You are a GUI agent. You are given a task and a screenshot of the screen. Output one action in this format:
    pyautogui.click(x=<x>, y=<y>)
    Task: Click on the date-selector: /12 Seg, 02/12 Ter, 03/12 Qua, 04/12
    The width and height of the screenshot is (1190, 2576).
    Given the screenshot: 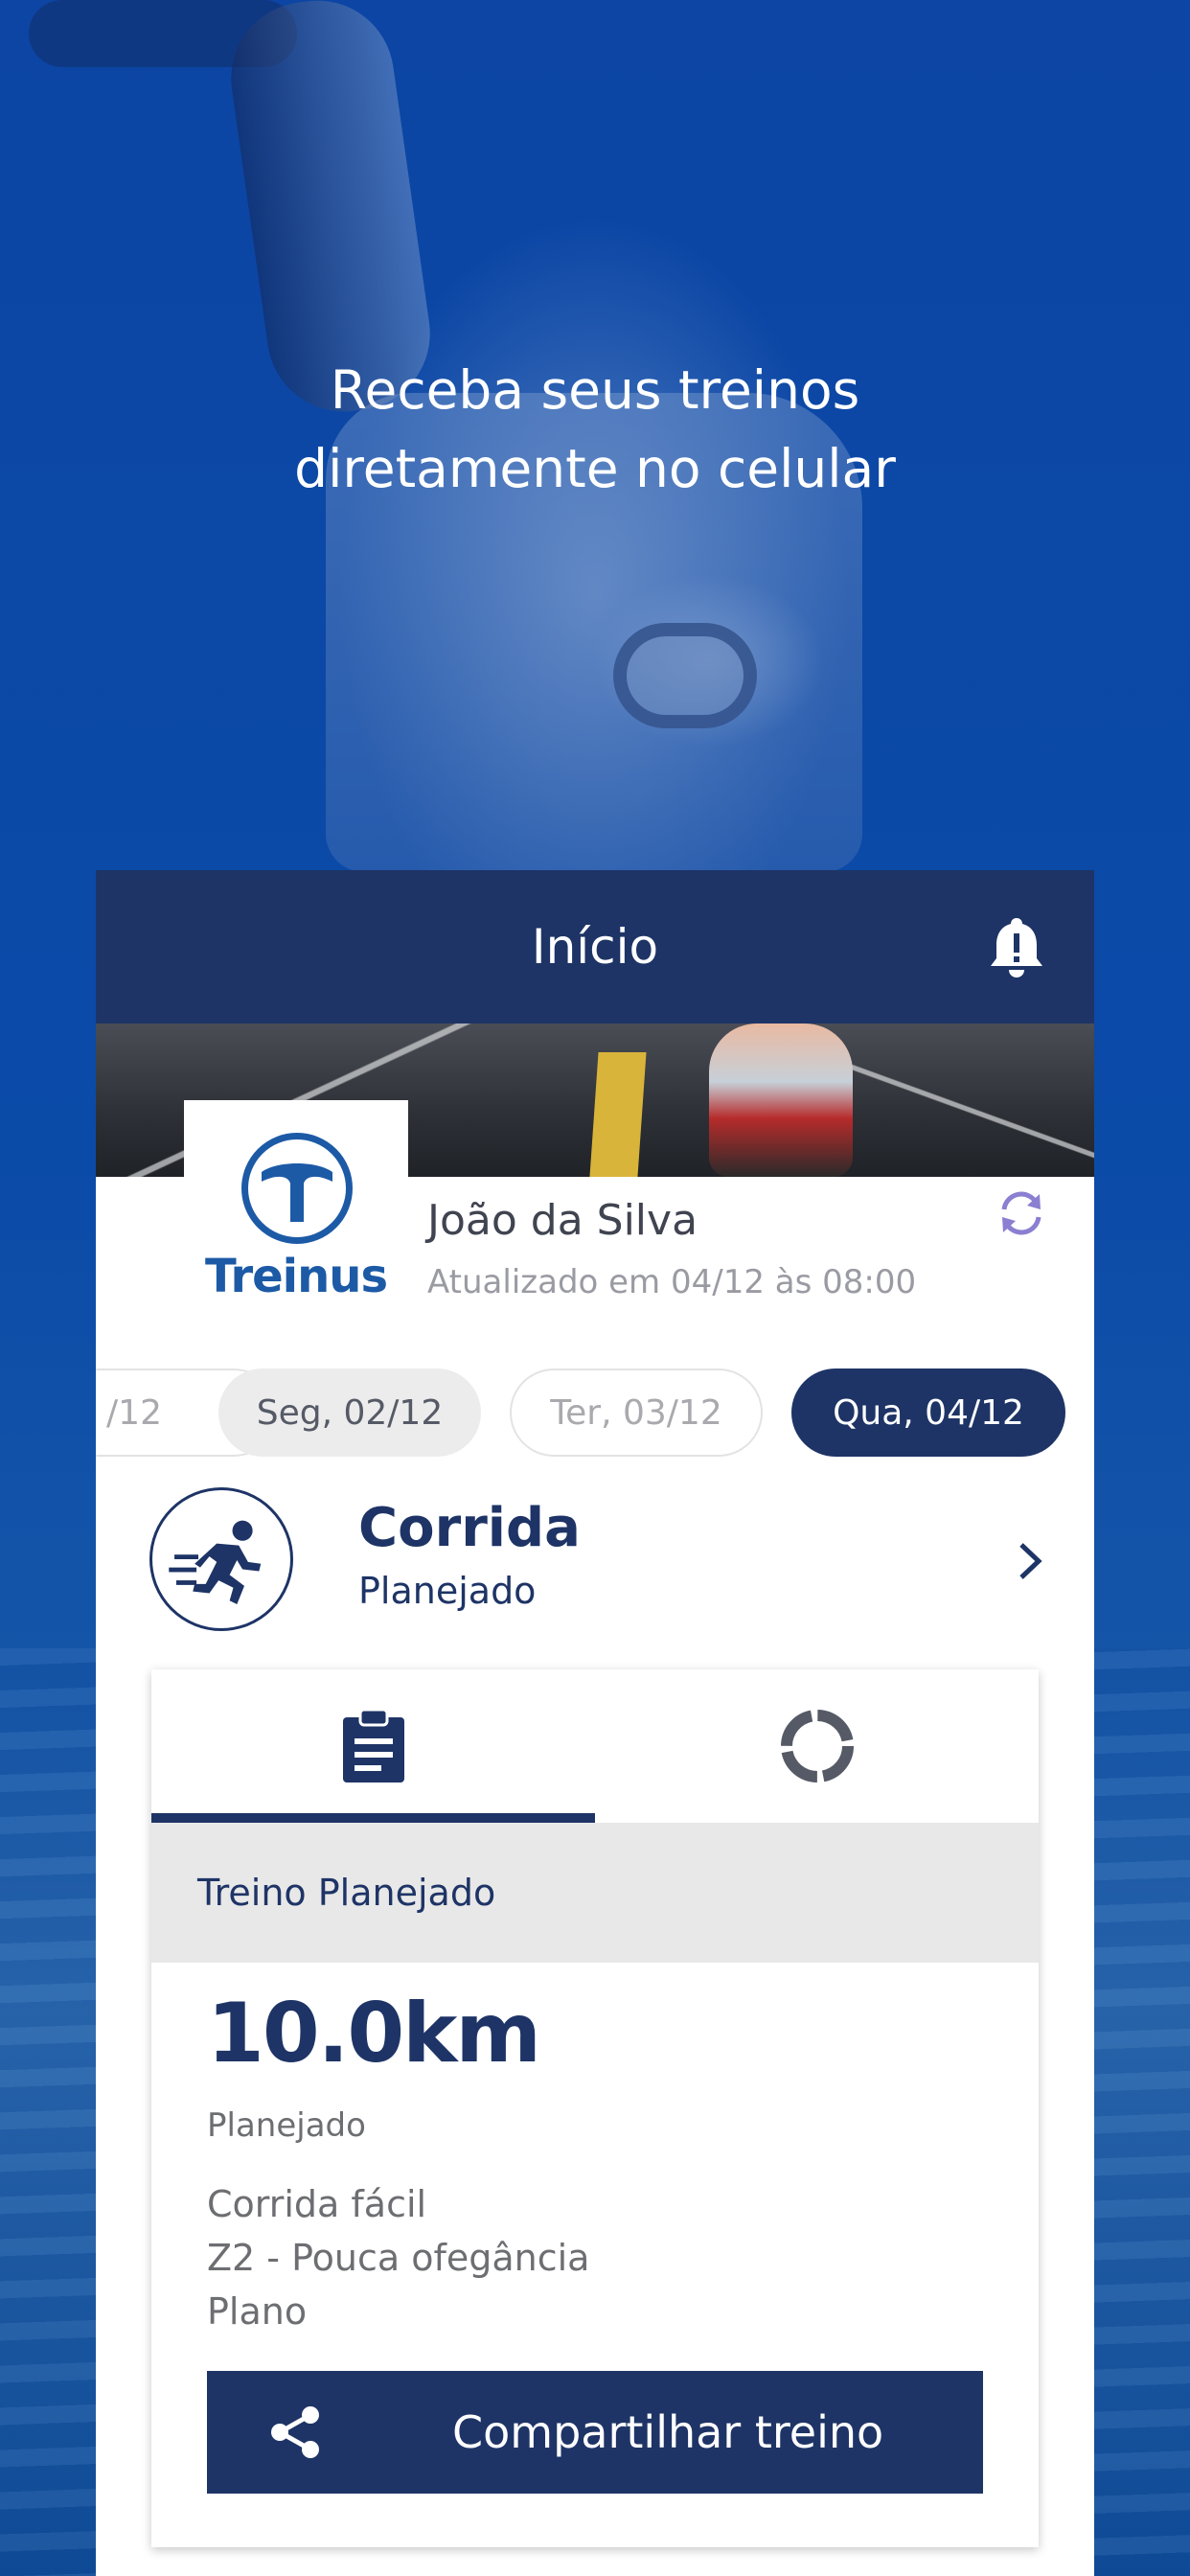 What is the action you would take?
    pyautogui.click(x=595, y=1412)
    